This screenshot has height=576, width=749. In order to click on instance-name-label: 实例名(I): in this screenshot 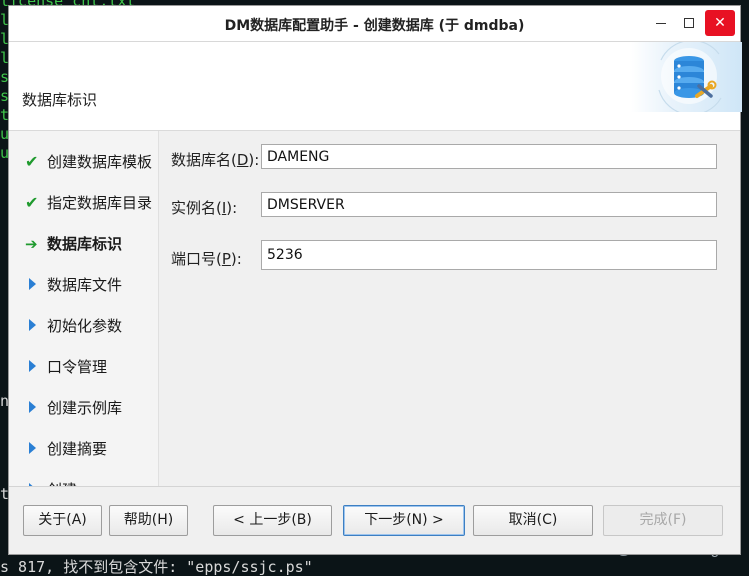, I will do `click(204, 207)`.